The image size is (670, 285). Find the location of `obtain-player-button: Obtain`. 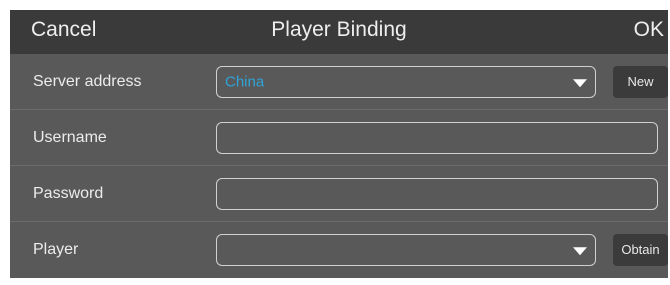

obtain-player-button: Obtain is located at coordinates (640, 249).